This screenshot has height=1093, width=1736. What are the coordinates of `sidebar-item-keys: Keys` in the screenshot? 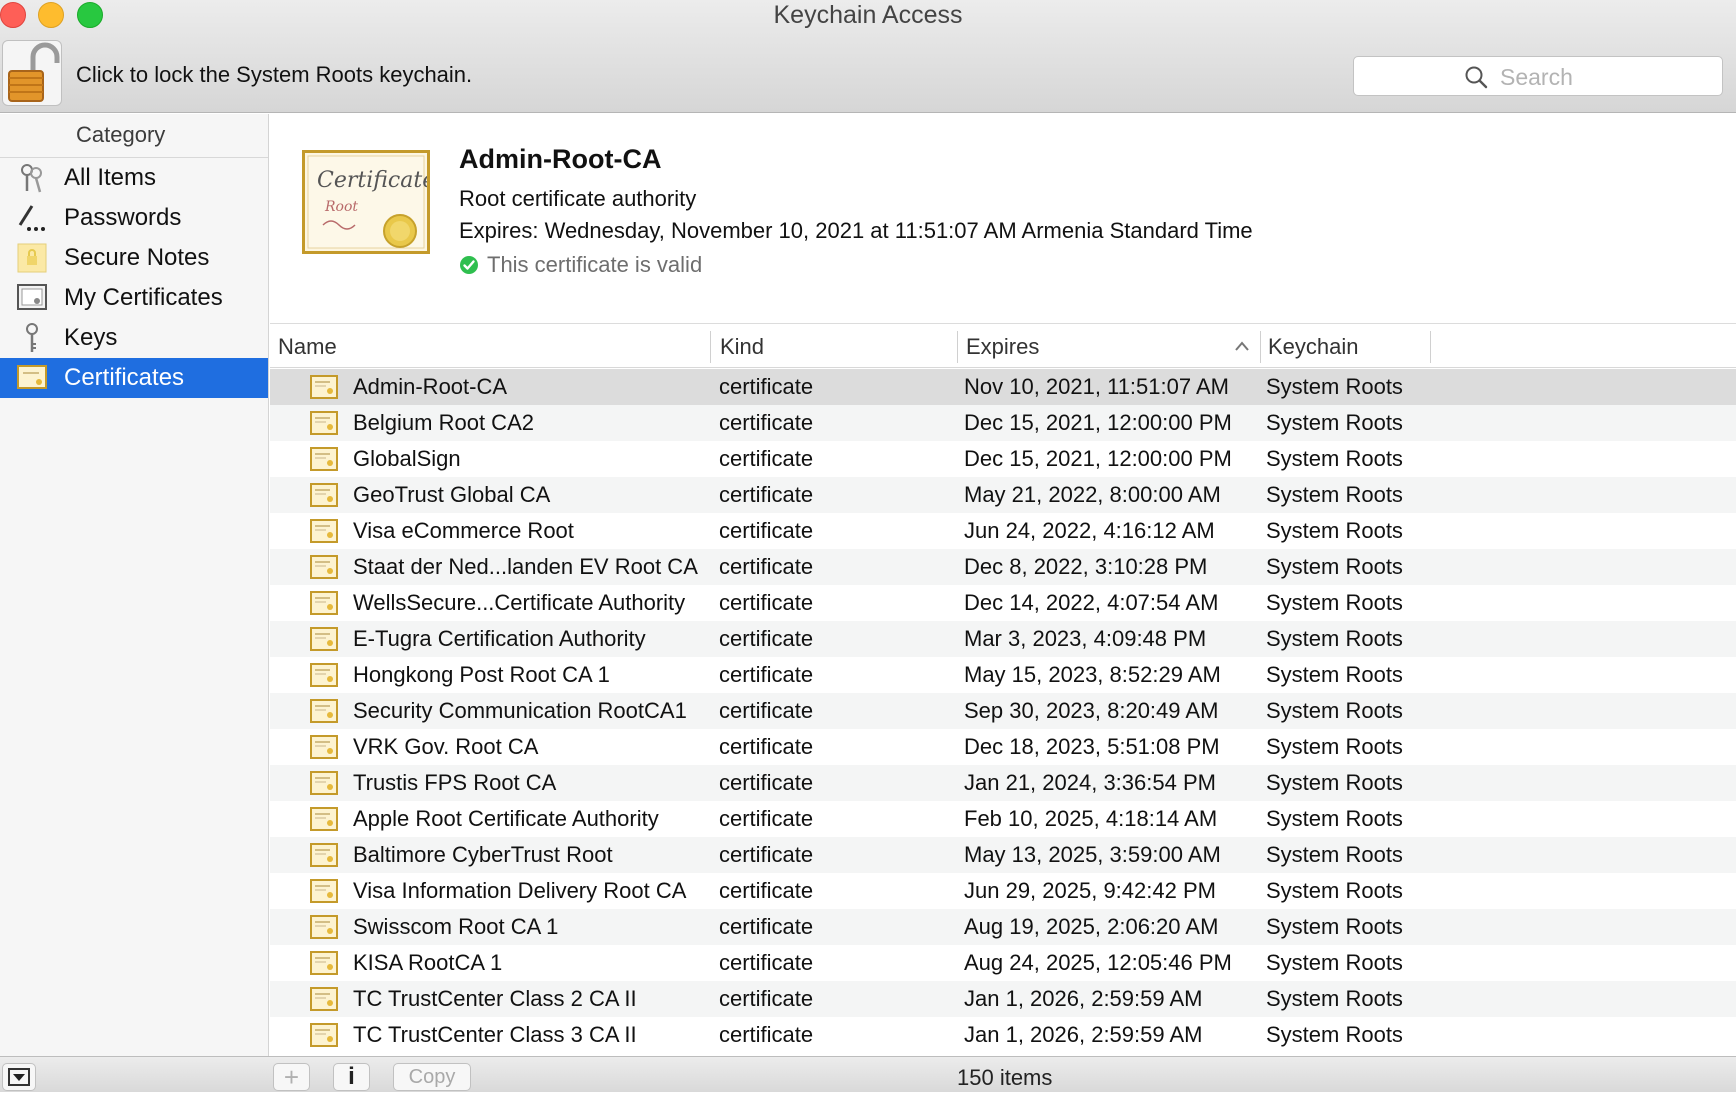 It's located at (134, 338).